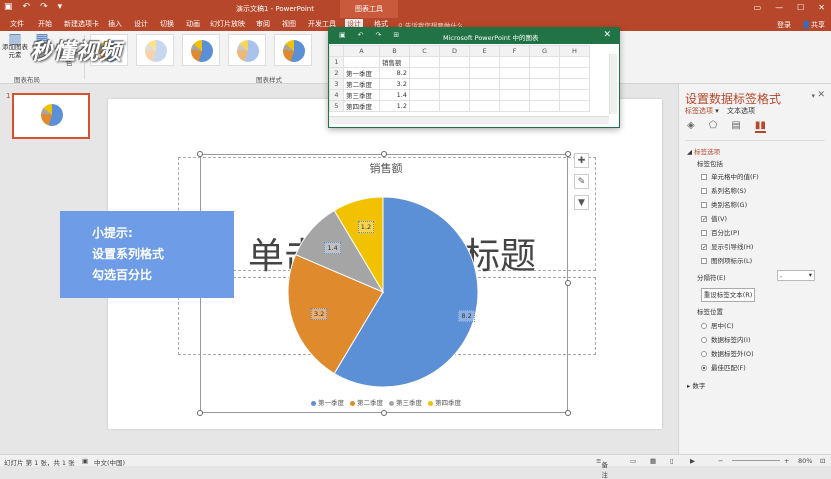 The height and width of the screenshot is (479, 831). Describe the element at coordinates (613, 84) in the screenshot. I see `vertical-scrollbar` at that location.